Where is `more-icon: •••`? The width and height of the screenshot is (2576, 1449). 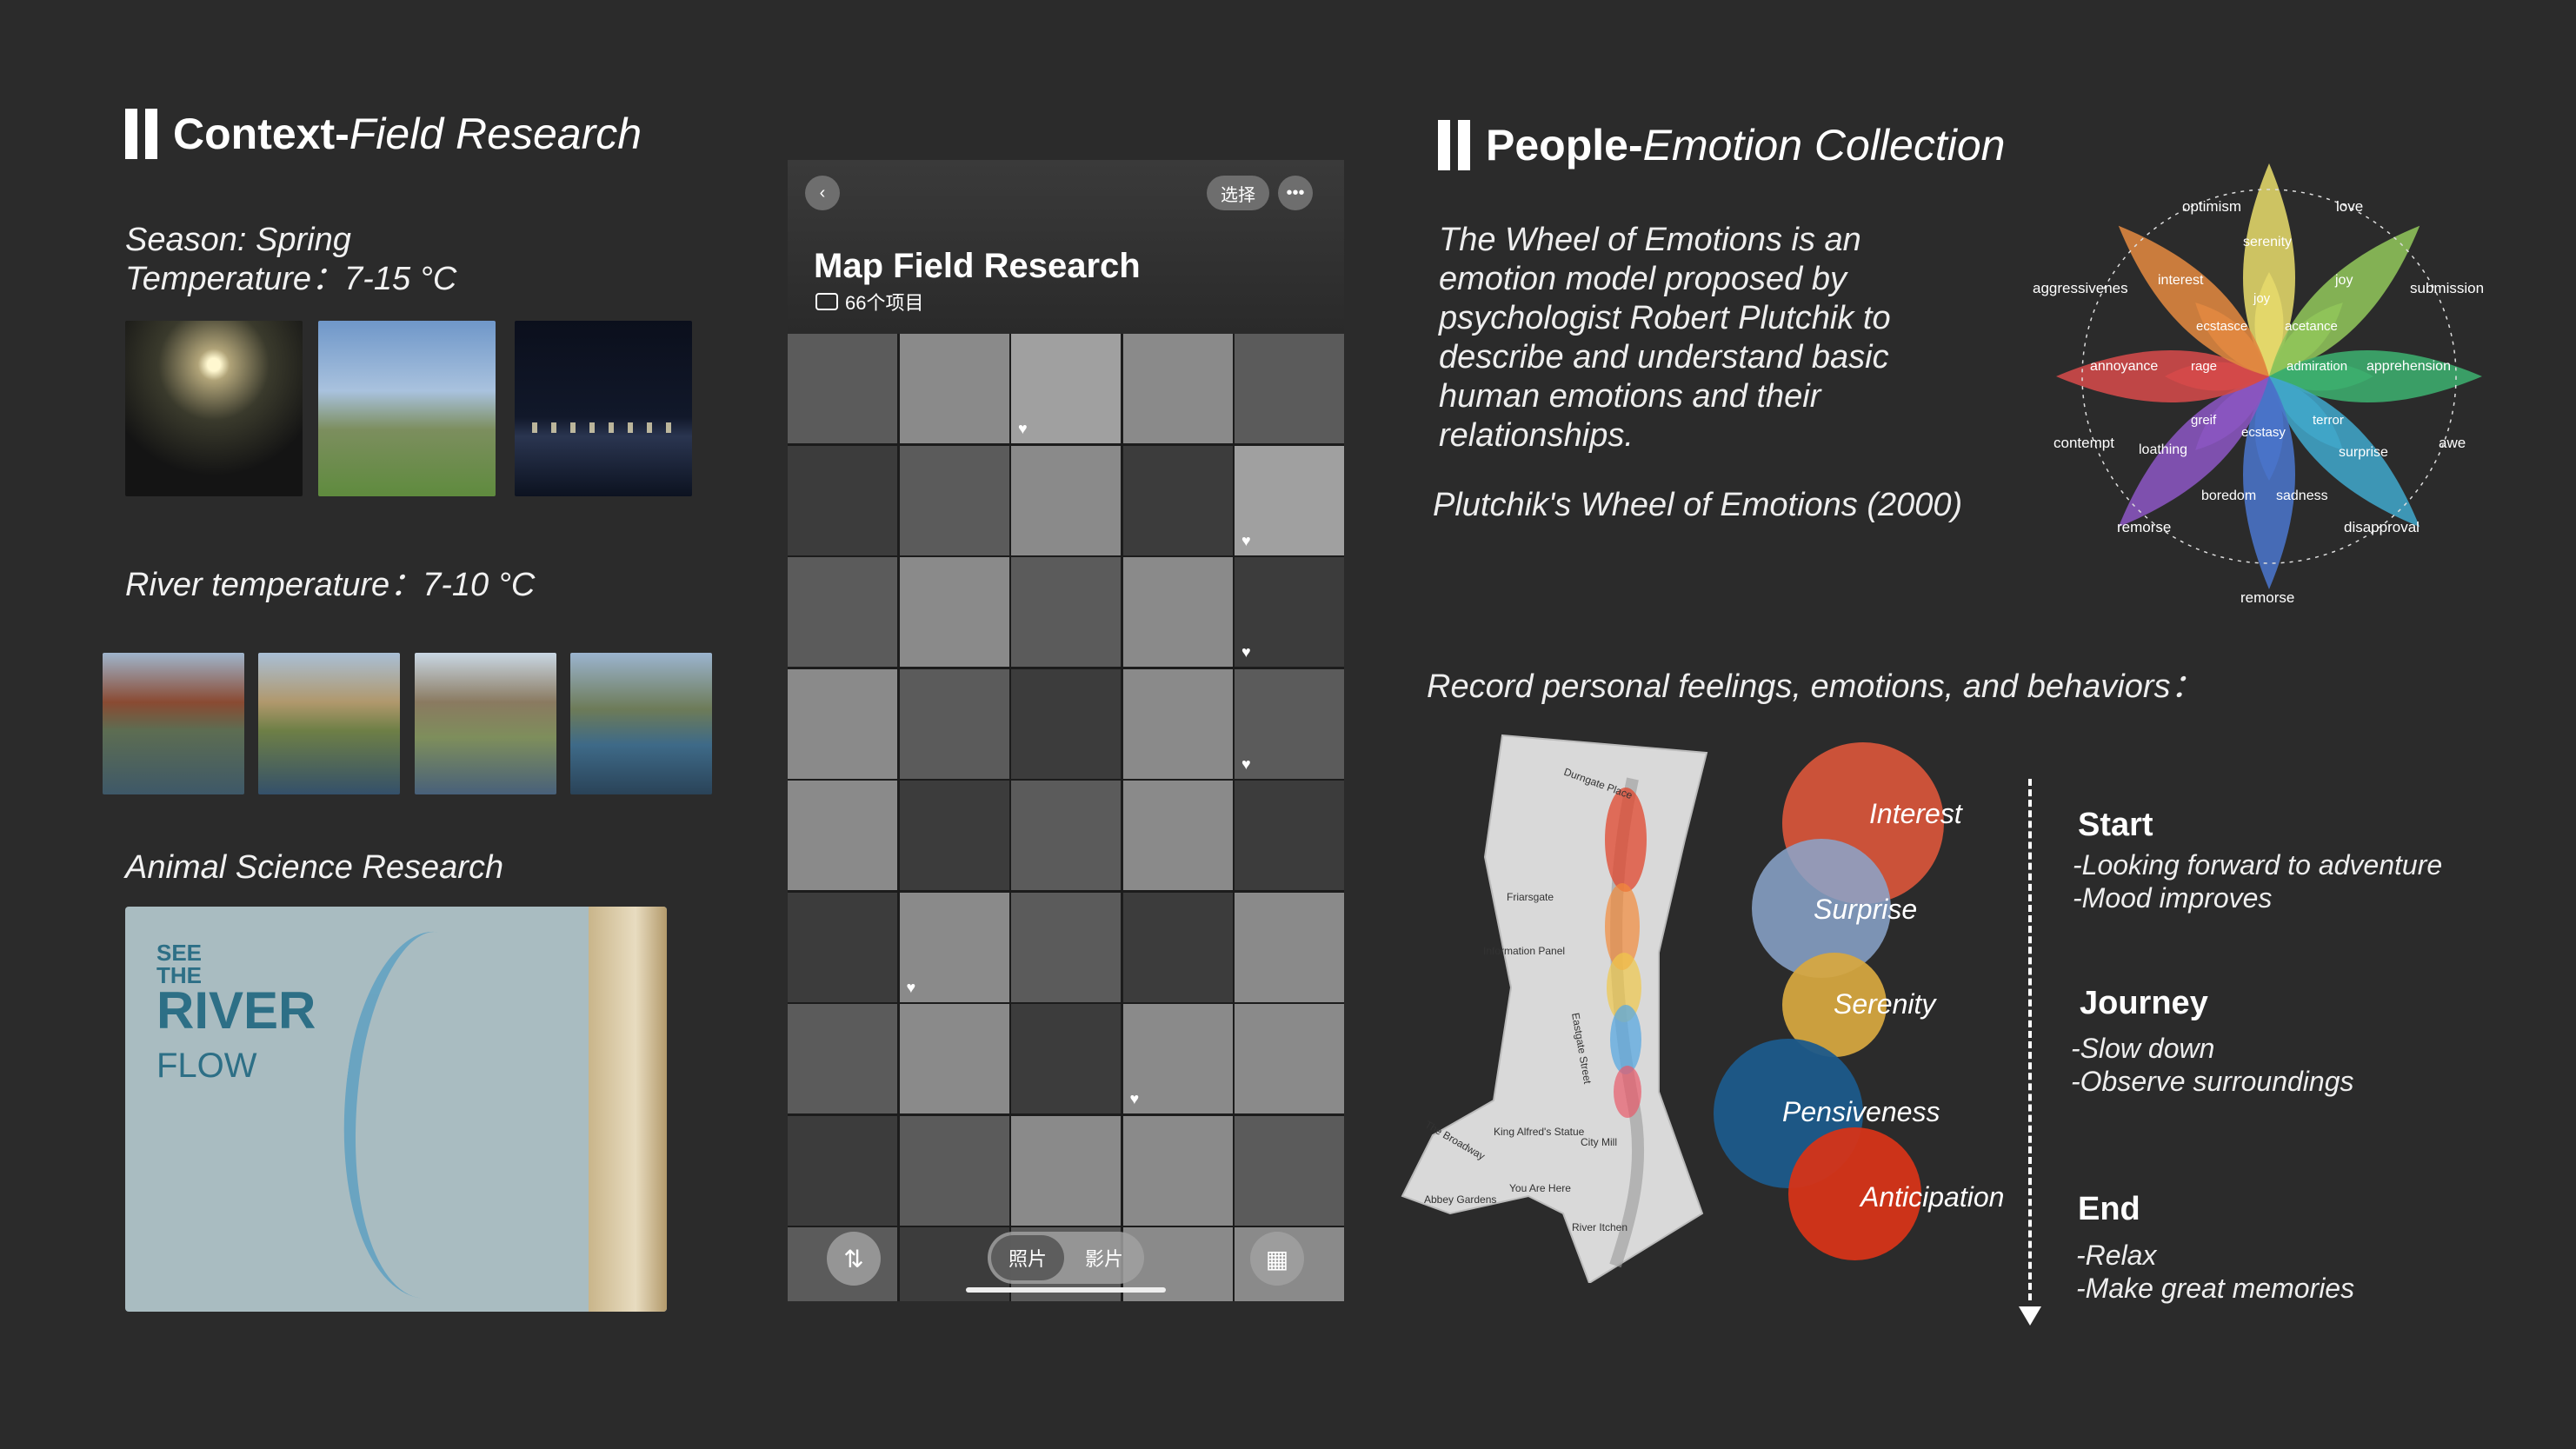 more-icon: ••• is located at coordinates (1295, 193).